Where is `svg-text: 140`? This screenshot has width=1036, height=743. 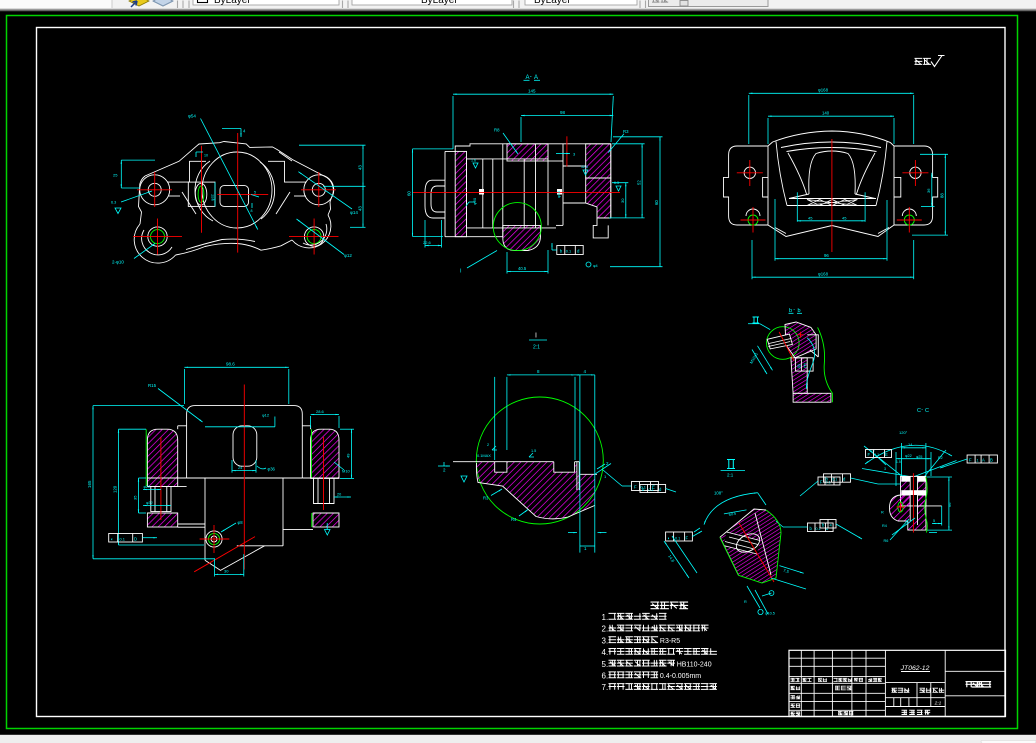 svg-text: 140 is located at coordinates (826, 113).